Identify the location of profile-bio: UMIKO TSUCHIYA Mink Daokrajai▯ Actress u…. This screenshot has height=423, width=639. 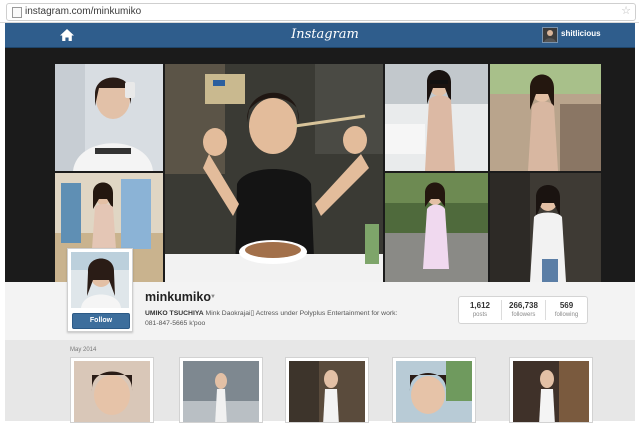
(271, 313).